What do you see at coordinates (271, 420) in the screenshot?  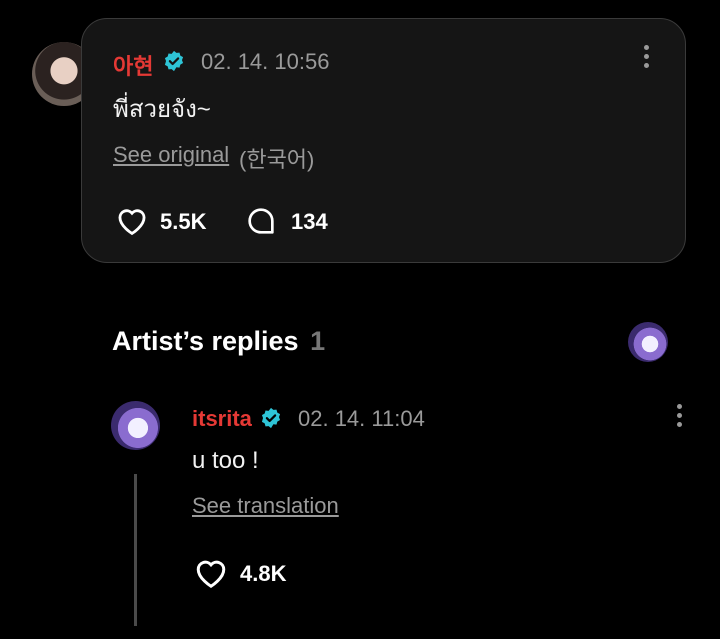 I see `reply-verified-badge-icon` at bounding box center [271, 420].